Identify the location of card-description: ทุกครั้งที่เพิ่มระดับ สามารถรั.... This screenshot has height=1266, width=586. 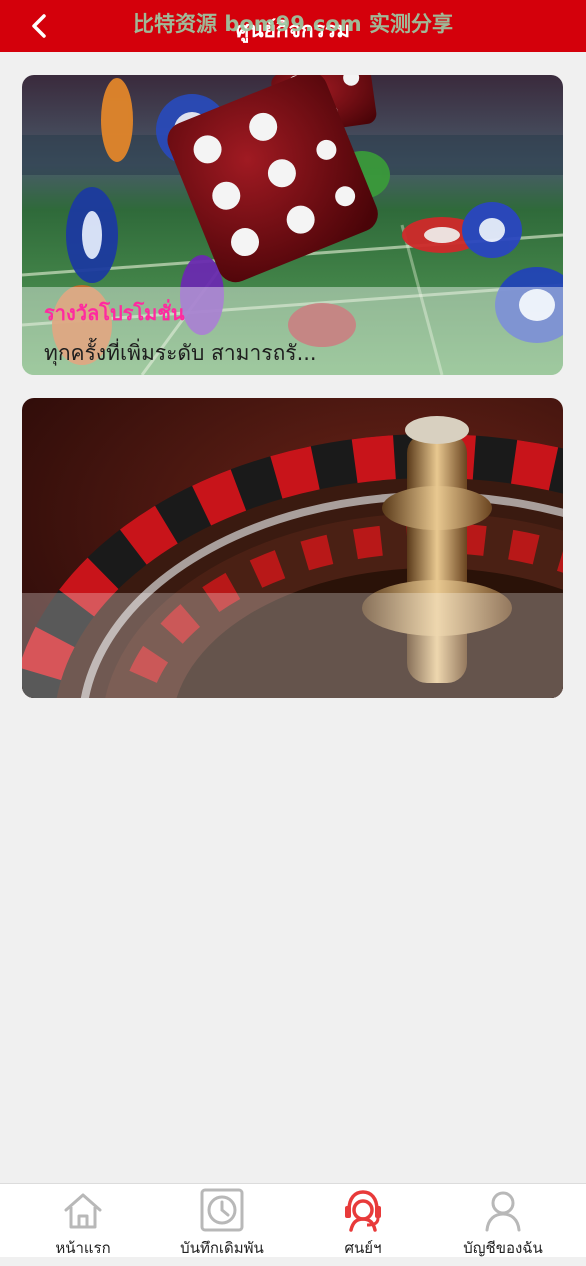
(180, 353).